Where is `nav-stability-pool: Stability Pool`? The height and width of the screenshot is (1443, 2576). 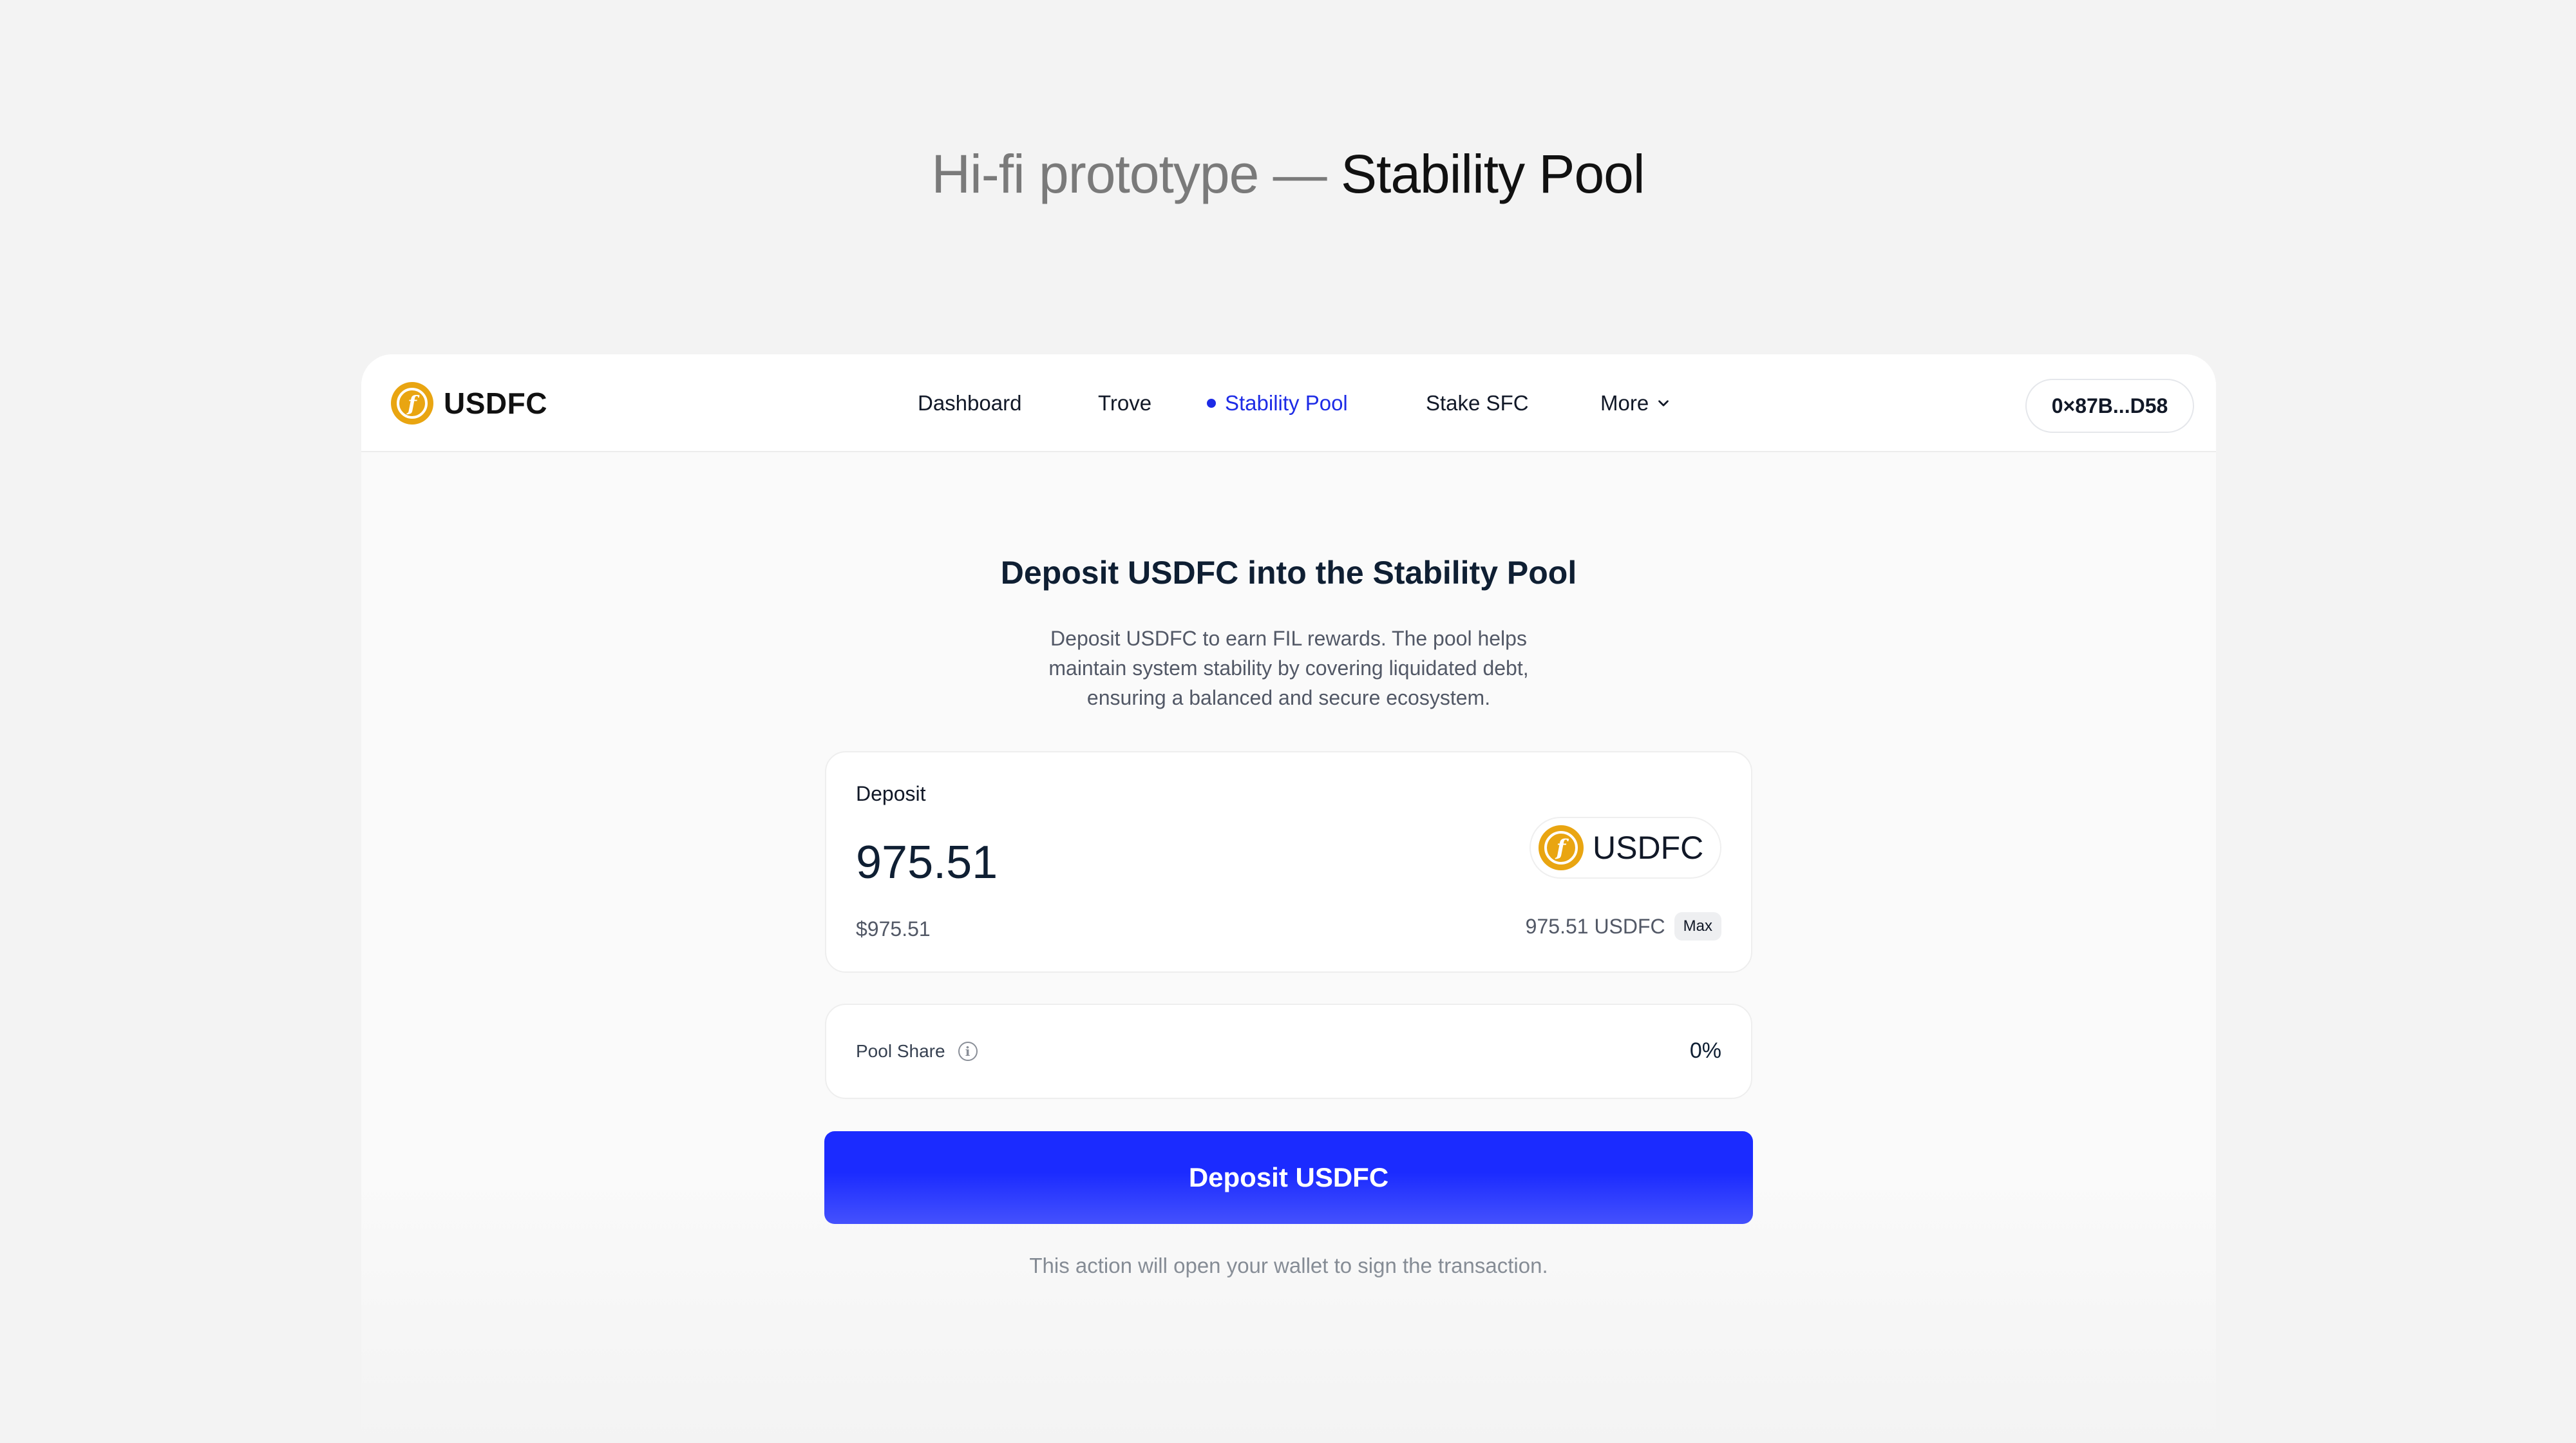
nav-stability-pool: Stability Pool is located at coordinates (1277, 403).